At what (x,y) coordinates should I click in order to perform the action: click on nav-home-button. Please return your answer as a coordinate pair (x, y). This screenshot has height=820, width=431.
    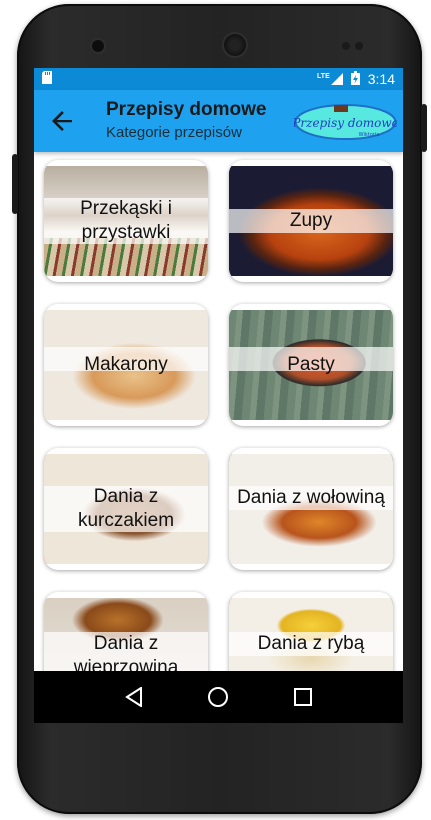
    Looking at the image, I should click on (218, 697).